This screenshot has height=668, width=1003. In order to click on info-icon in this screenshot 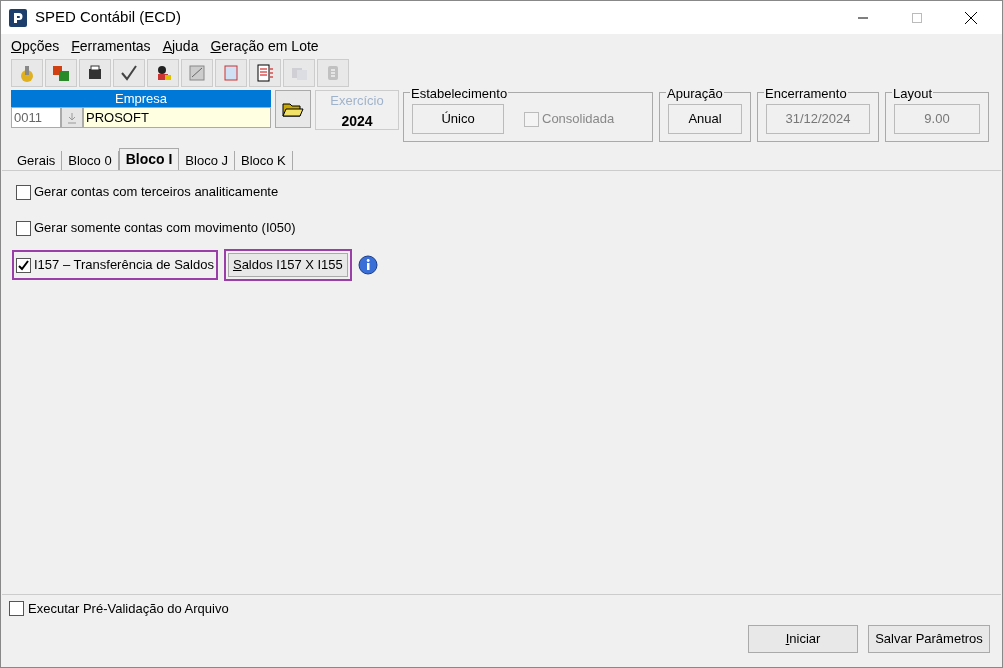, I will do `click(367, 265)`.